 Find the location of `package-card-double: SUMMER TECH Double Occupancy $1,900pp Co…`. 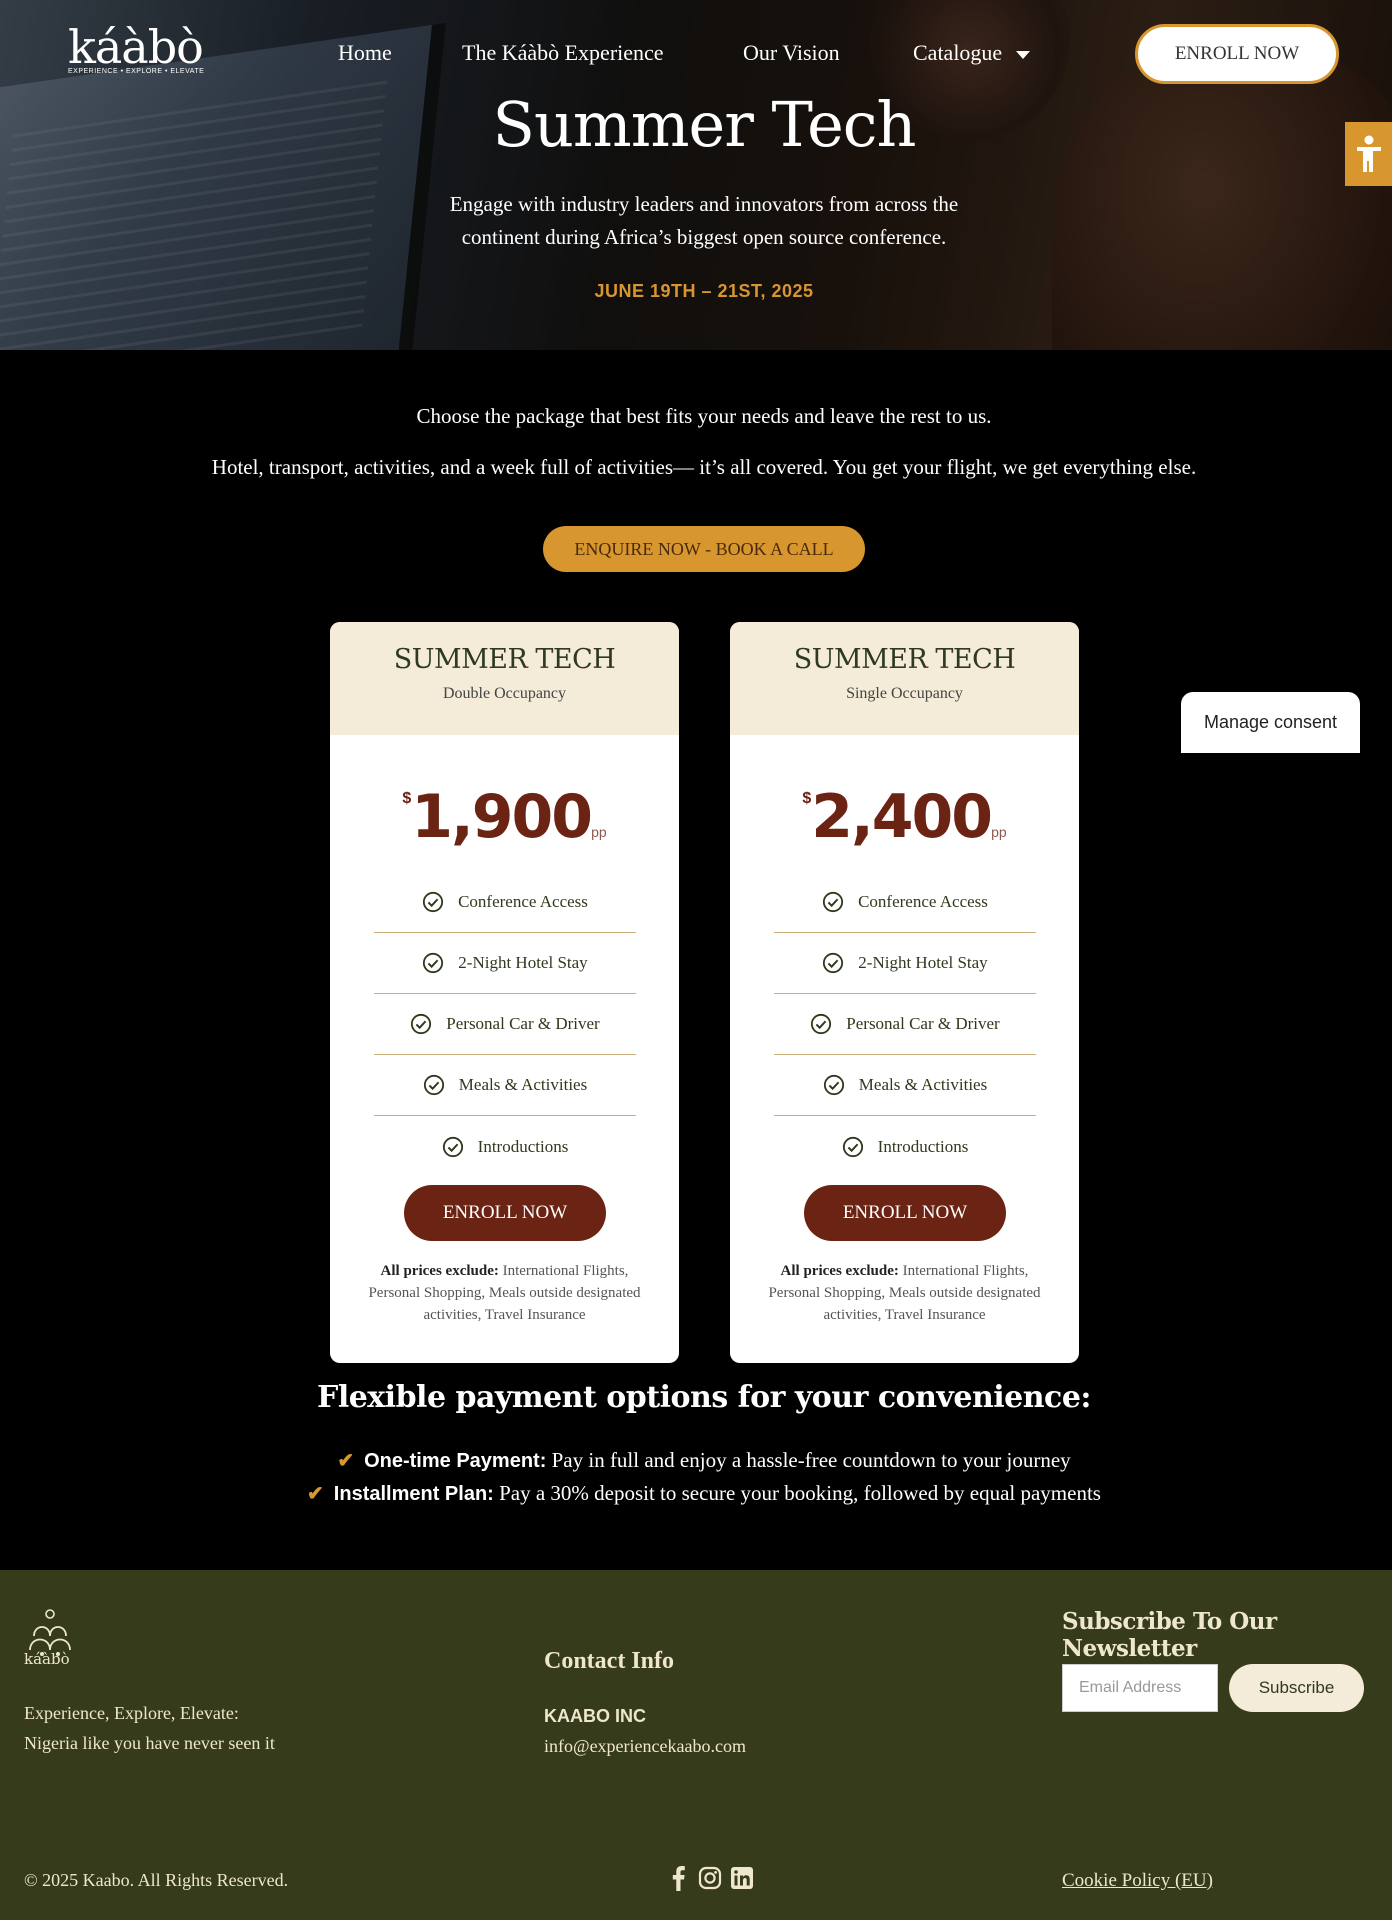

package-card-double: SUMMER TECH Double Occupancy $1,900pp Co… is located at coordinates (504, 992).